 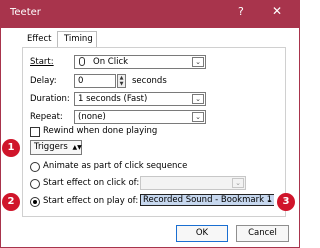 What do you see at coordinates (11, 148) in the screenshot?
I see `callout-badge-1: 1` at bounding box center [11, 148].